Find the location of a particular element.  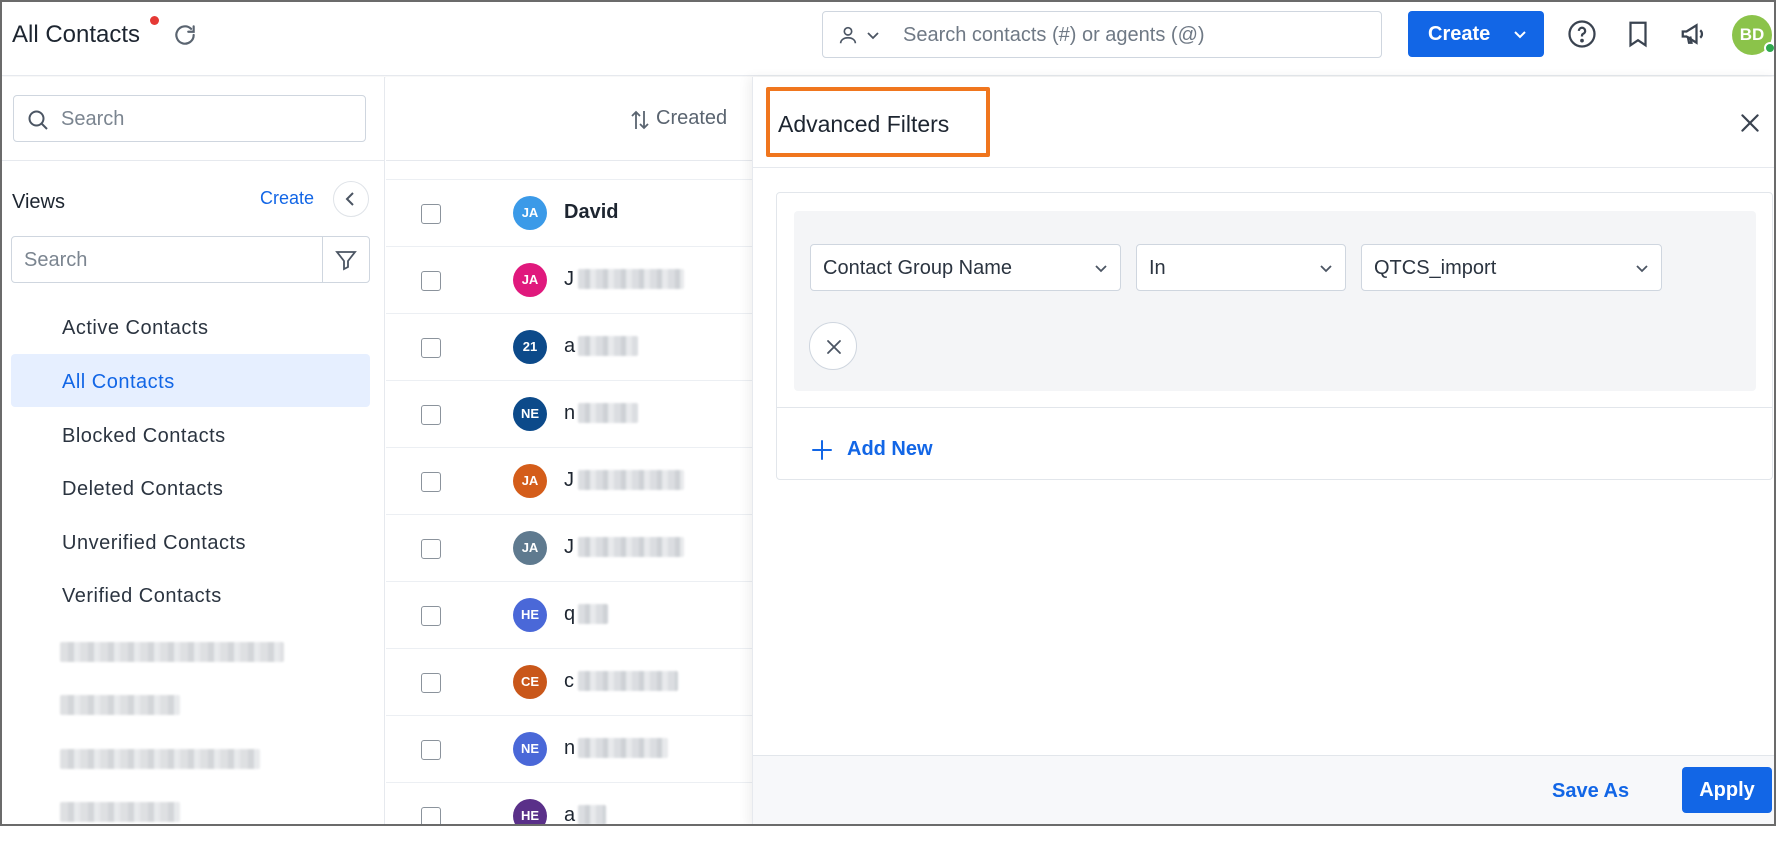

view-item-deleted-contacts: Deleted Contacts is located at coordinates (142, 489).